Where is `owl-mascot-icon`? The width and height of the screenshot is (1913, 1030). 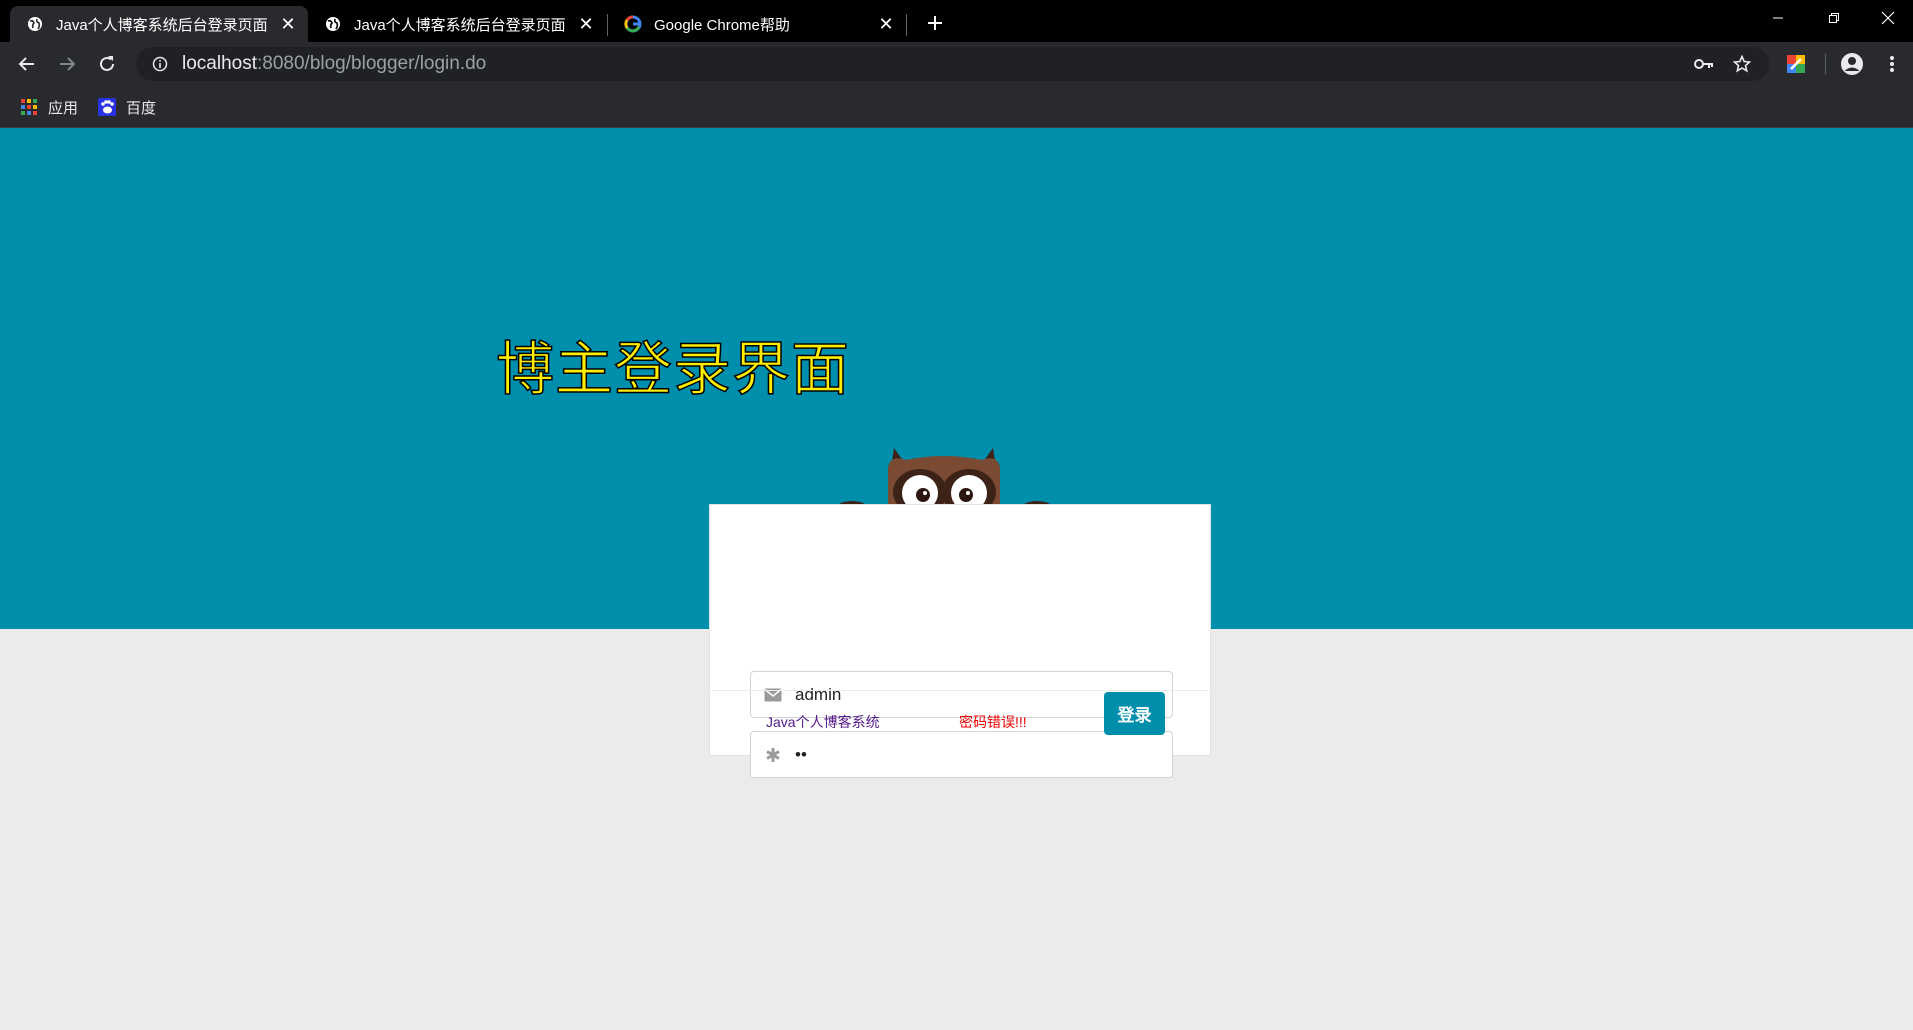
owl-mascot-icon is located at coordinates (944, 483).